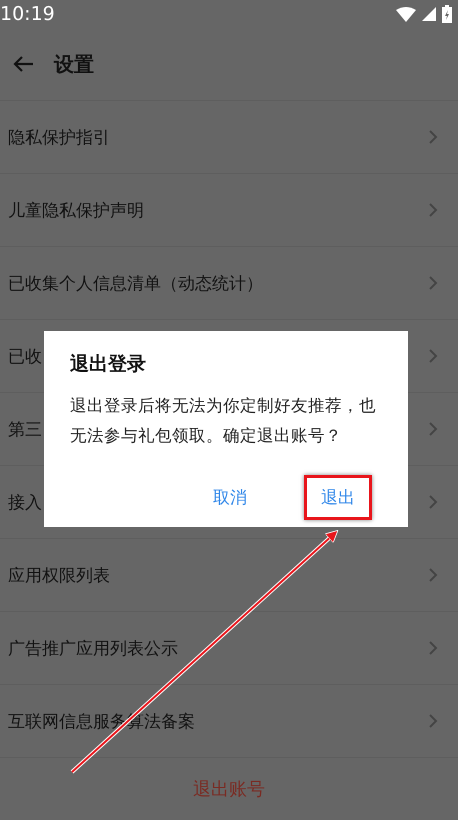 This screenshot has width=458, height=820. What do you see at coordinates (229, 137) in the screenshot?
I see `settings-item: 隐私保护指引` at bounding box center [229, 137].